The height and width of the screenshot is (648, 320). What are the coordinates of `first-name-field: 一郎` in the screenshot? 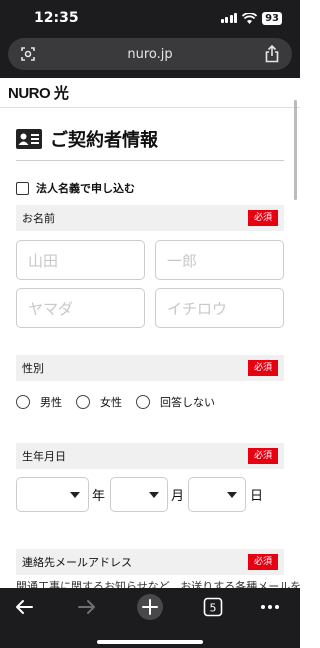 It's located at (219, 260).